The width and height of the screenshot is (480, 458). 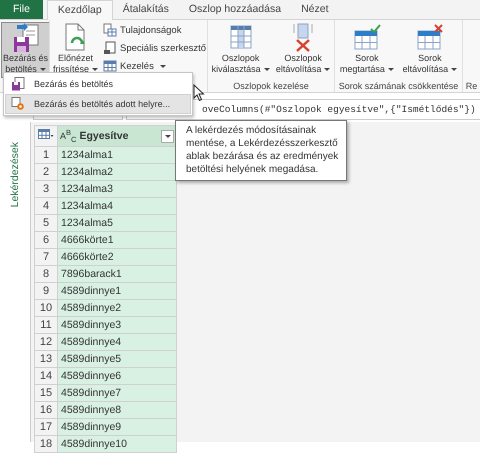 I want to click on table-cell: 4589dinnye3, so click(x=117, y=325).